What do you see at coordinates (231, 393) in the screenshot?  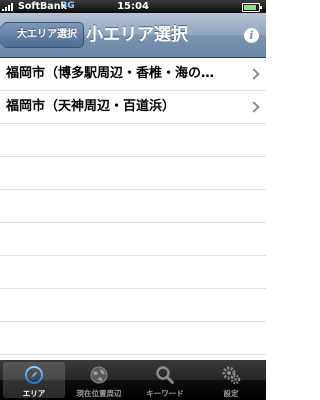 I see `tab-settings-label: 設定` at bounding box center [231, 393].